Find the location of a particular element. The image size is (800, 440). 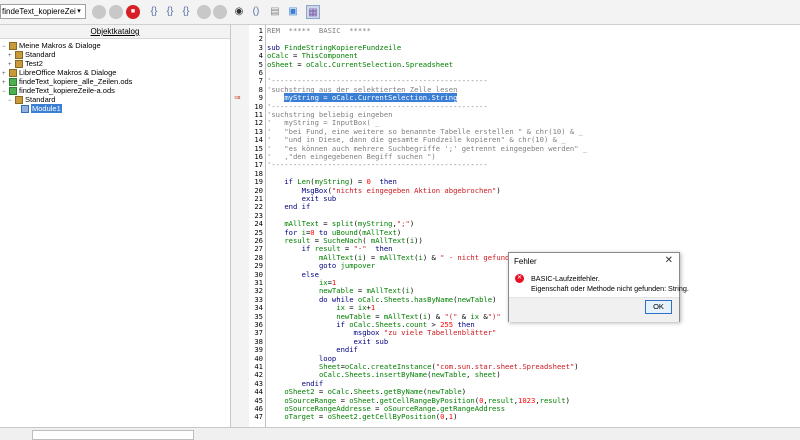

library-combo: findeText_kopiereZeile-a.ods ▾ is located at coordinates (43, 11).